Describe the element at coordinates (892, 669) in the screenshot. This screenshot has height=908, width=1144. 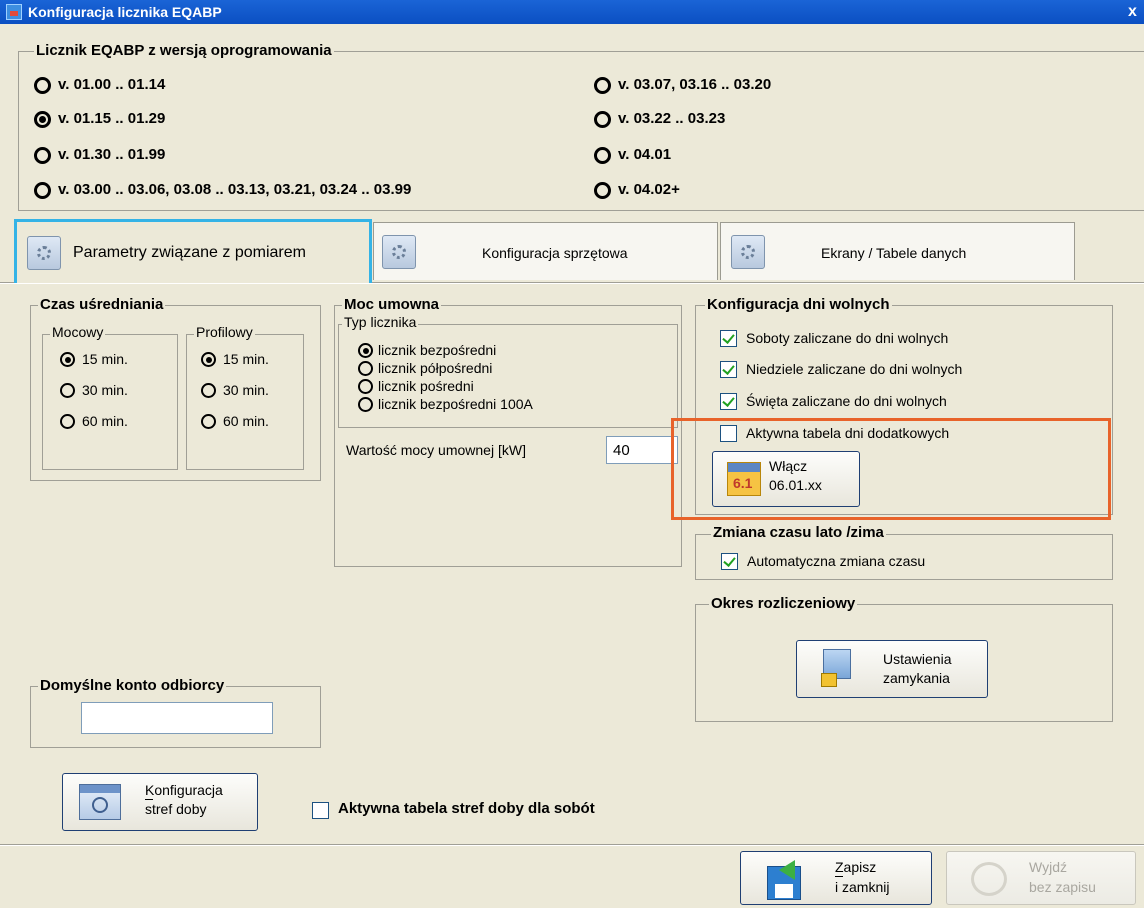
I see `closing-settings-button: Ustawienia zamykania` at that location.